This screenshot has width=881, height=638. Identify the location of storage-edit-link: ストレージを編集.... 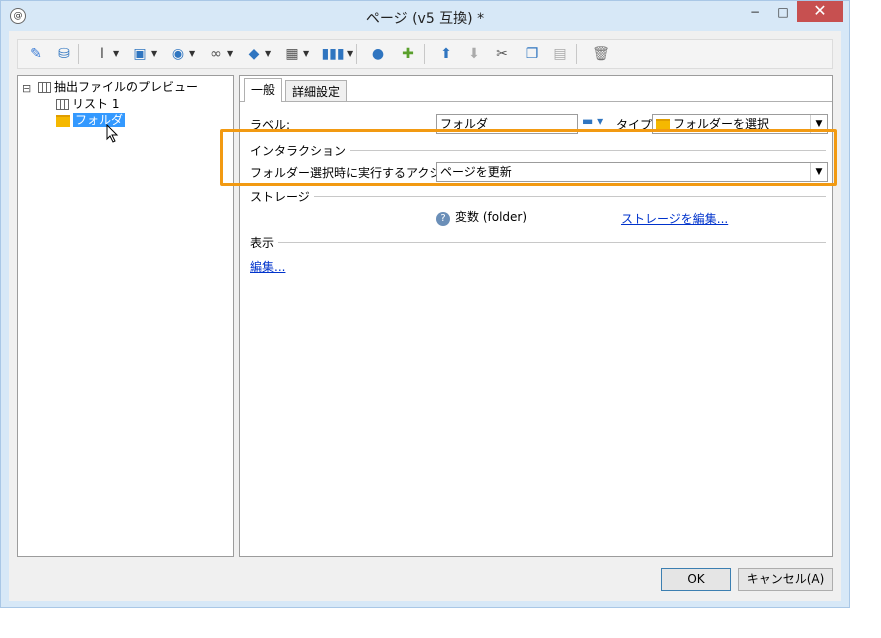
(674, 218).